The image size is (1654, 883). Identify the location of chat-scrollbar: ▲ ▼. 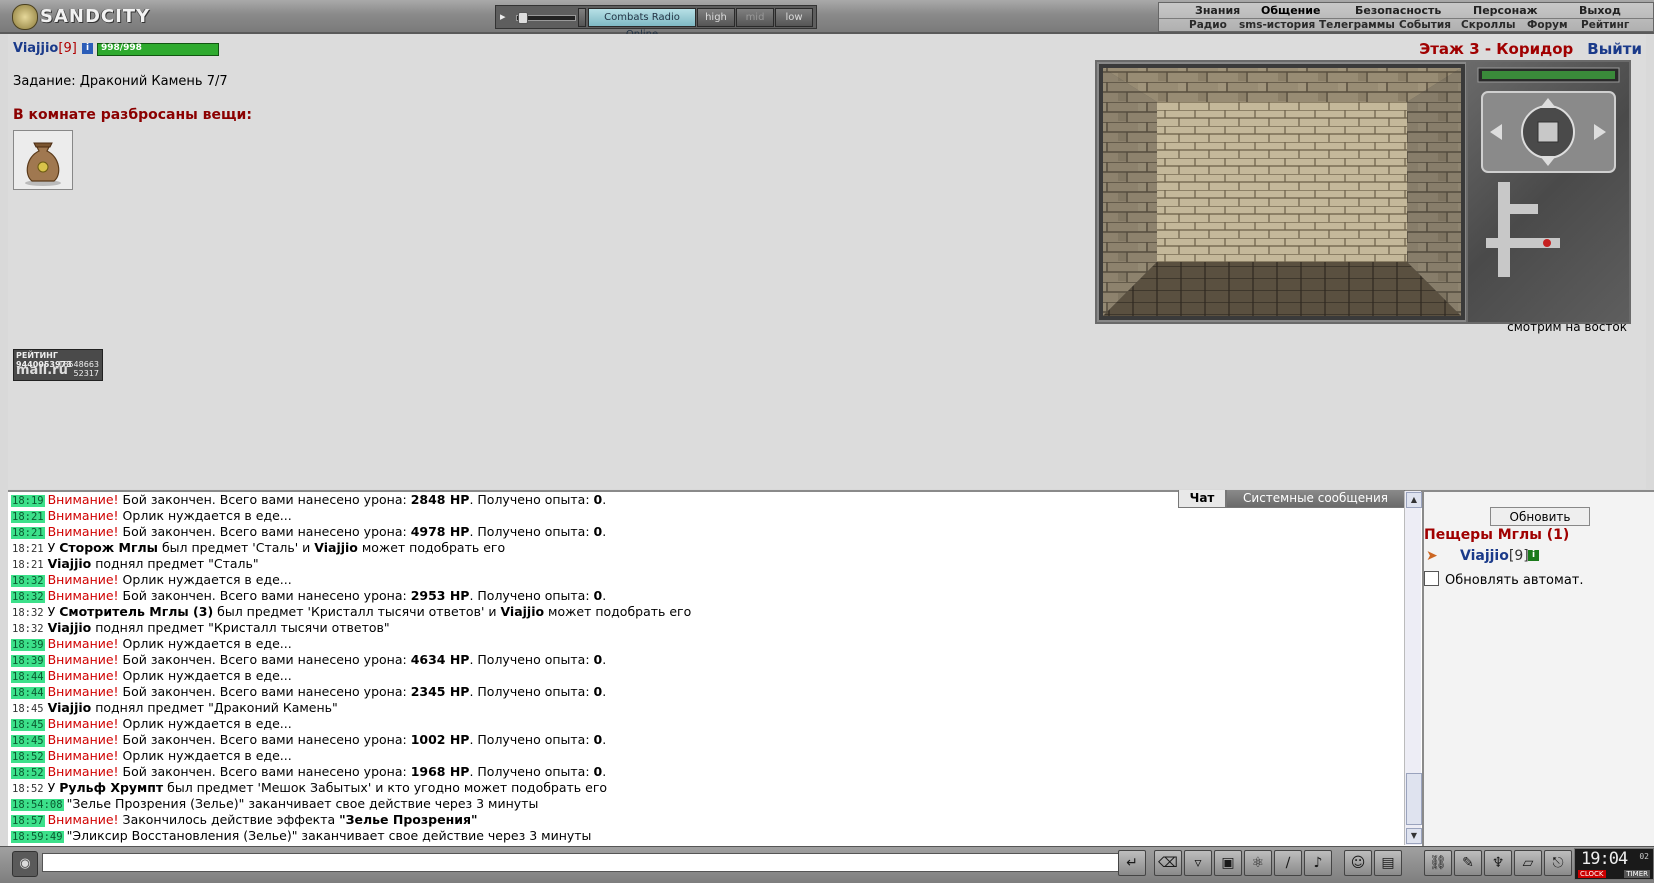
(1413, 668).